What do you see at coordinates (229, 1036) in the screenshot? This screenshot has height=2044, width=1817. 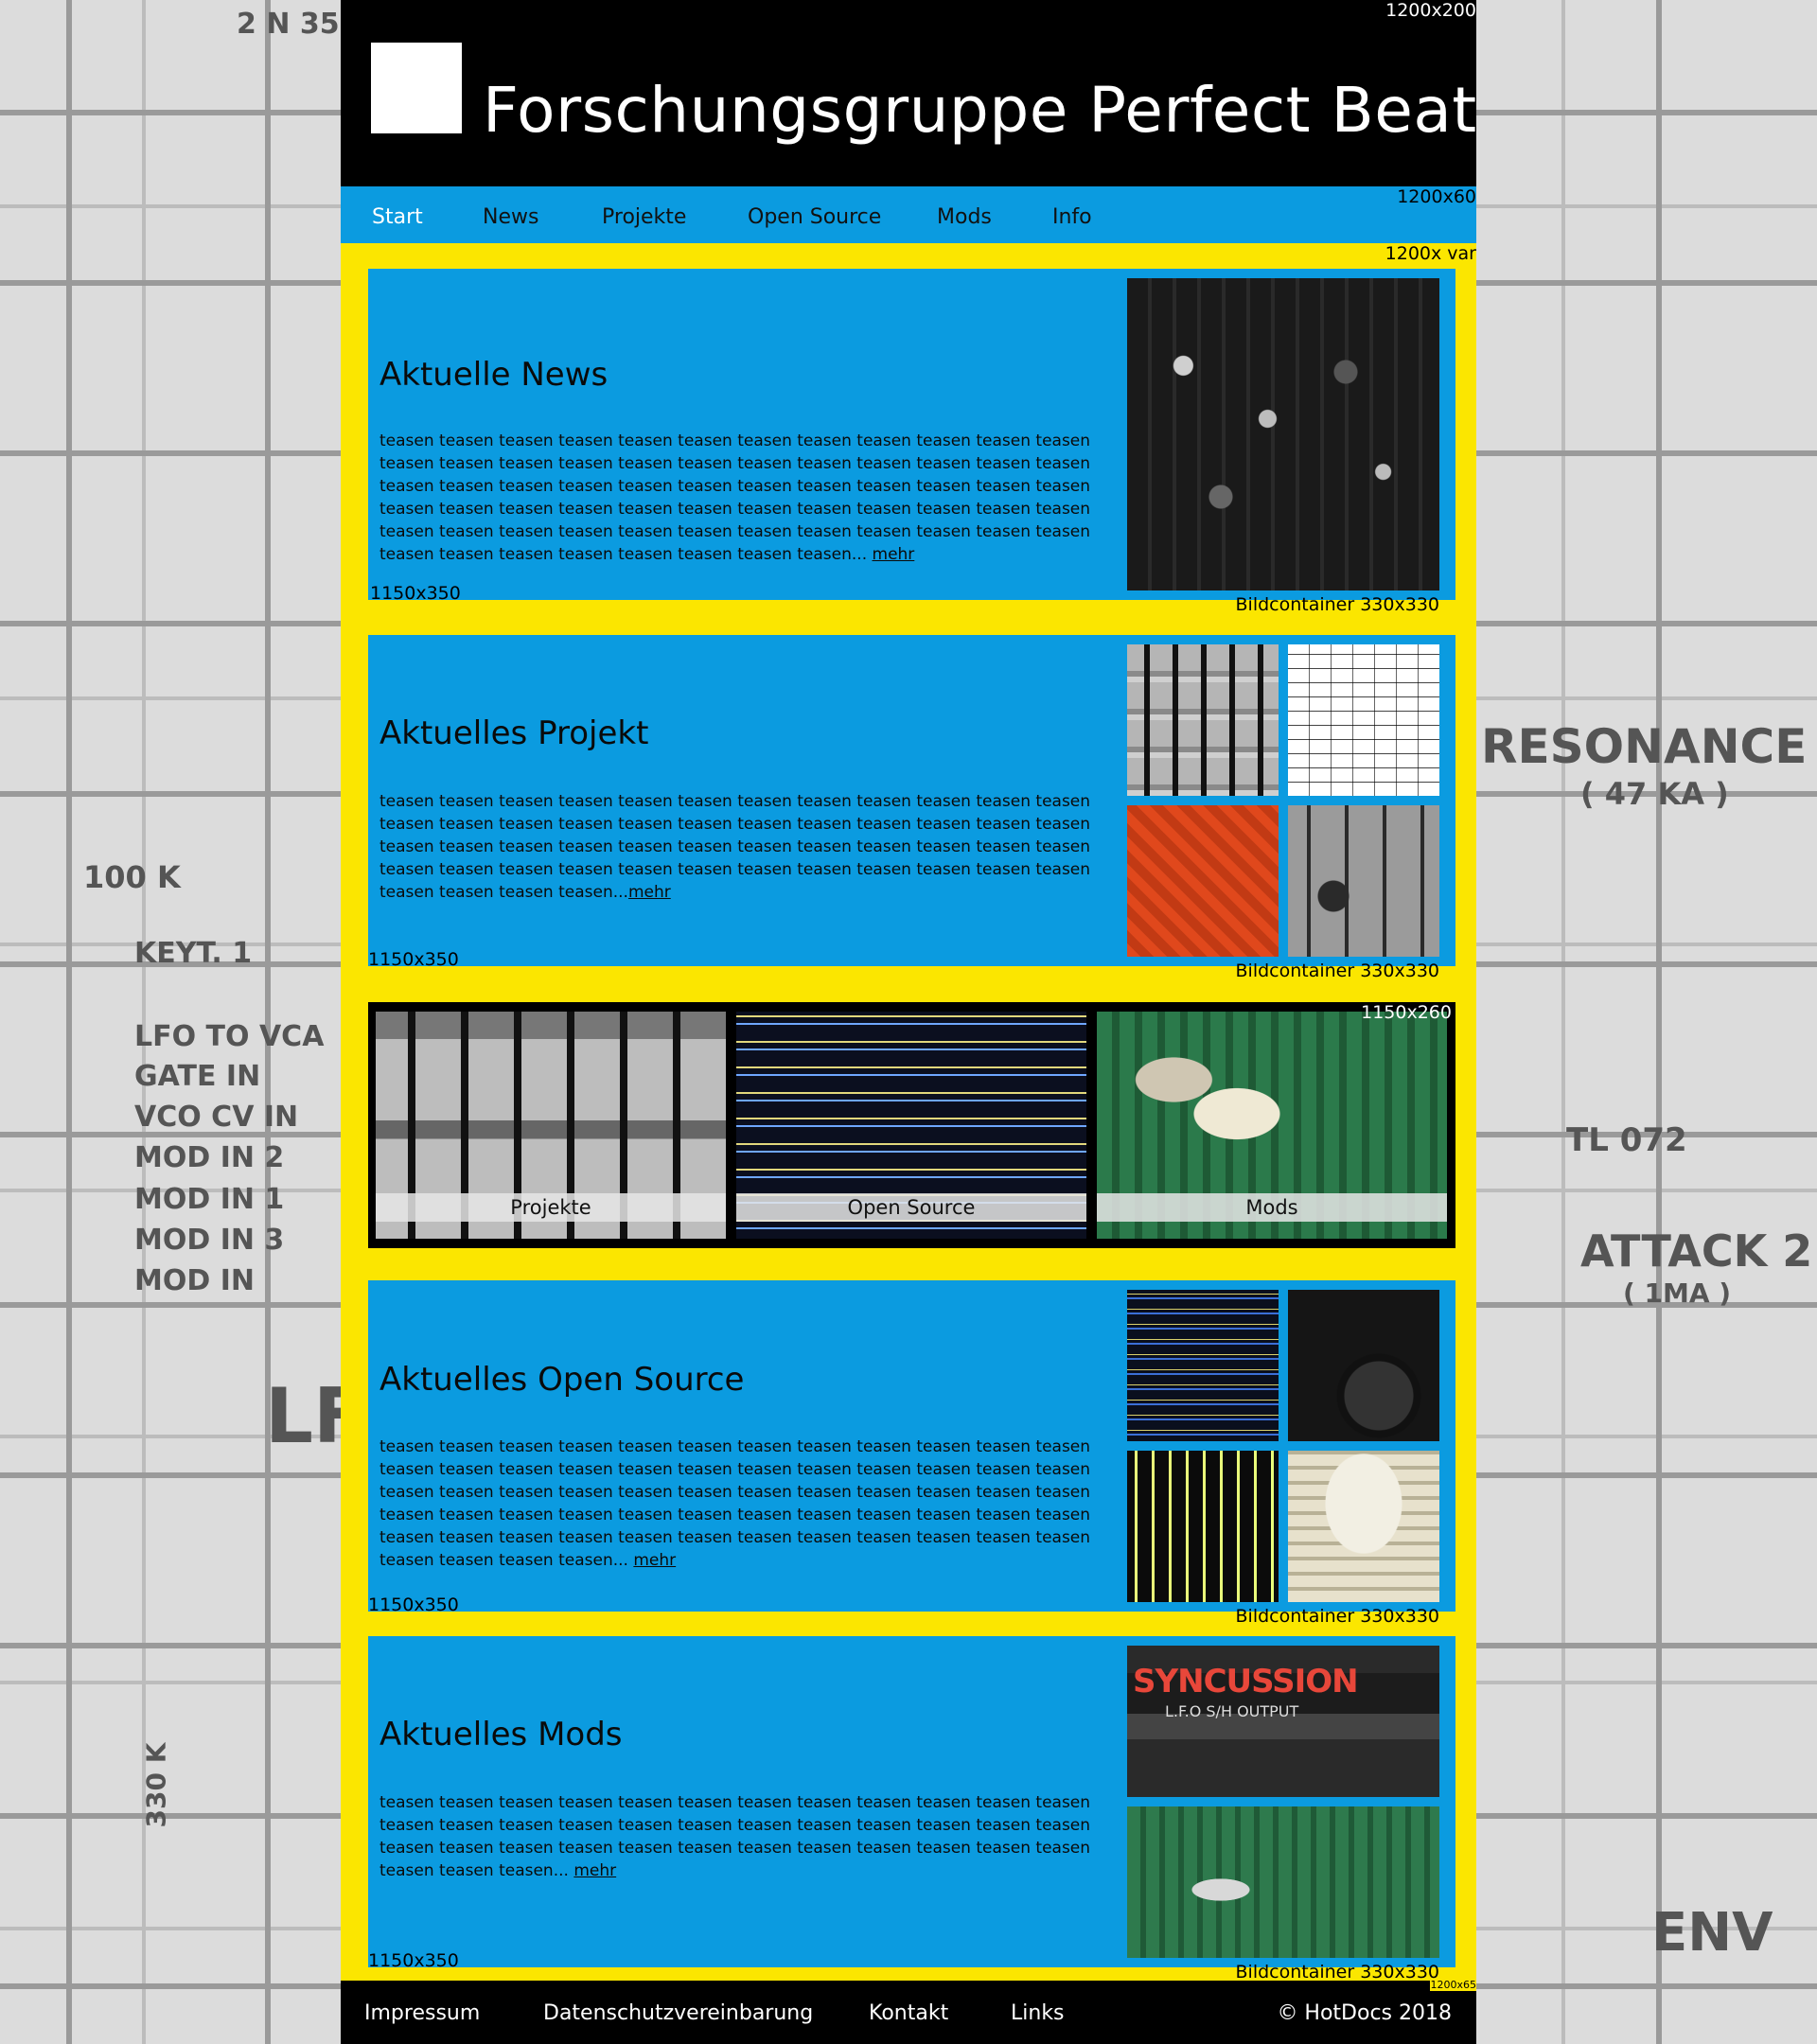 I see `bg-label: LFO TO VCA` at bounding box center [229, 1036].